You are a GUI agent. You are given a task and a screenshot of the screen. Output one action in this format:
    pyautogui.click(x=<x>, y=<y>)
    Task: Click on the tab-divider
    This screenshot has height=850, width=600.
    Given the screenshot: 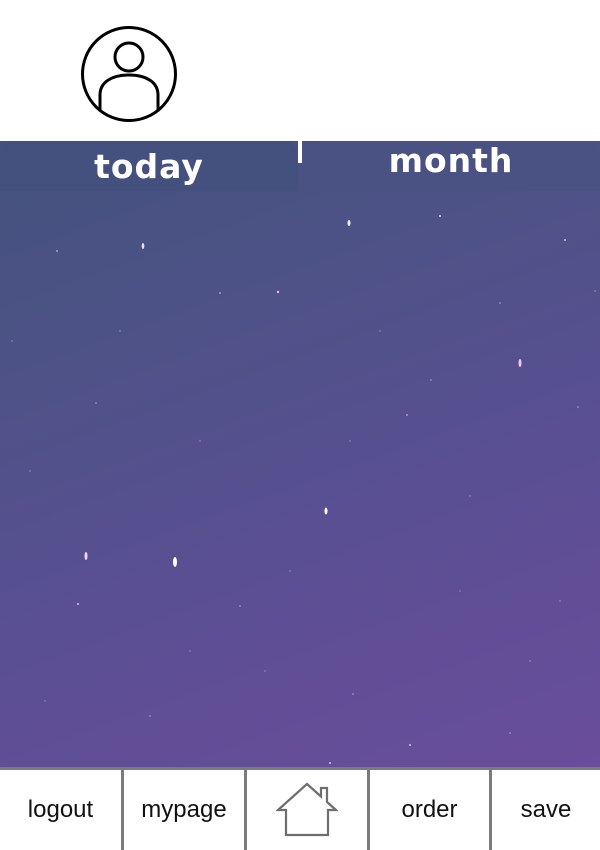 What is the action you would take?
    pyautogui.click(x=300, y=152)
    